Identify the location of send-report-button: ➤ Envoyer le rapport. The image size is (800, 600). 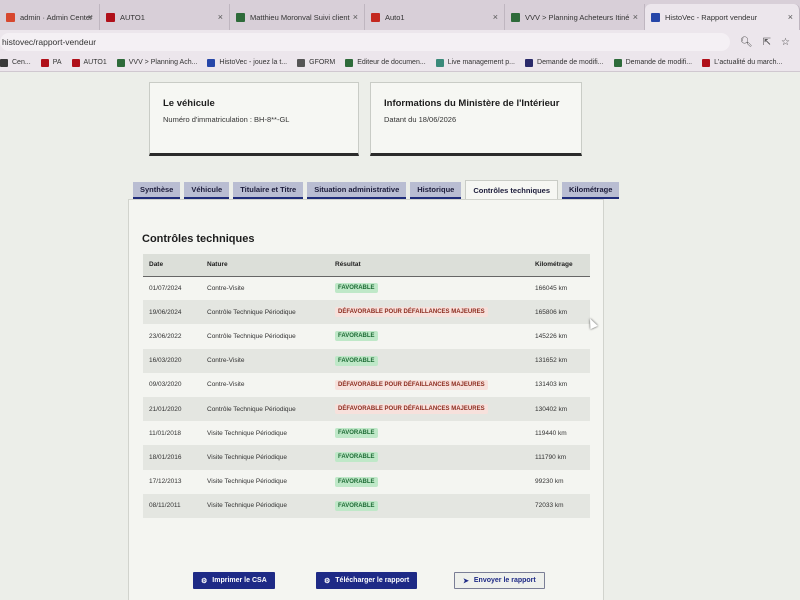
(499, 580).